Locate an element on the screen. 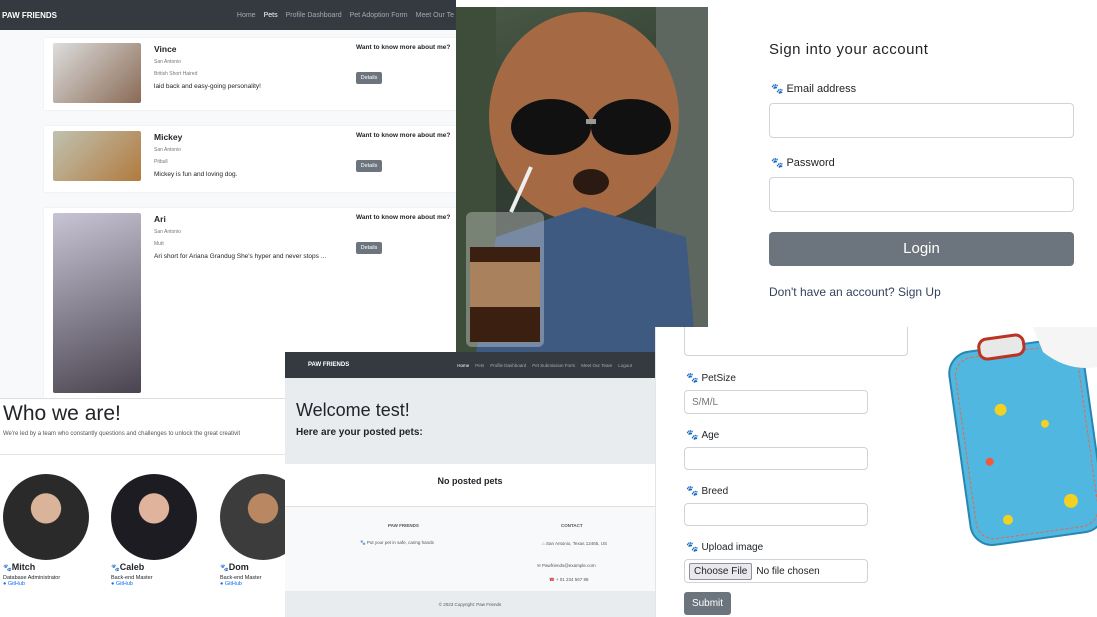  petsize-input is located at coordinates (776, 402).